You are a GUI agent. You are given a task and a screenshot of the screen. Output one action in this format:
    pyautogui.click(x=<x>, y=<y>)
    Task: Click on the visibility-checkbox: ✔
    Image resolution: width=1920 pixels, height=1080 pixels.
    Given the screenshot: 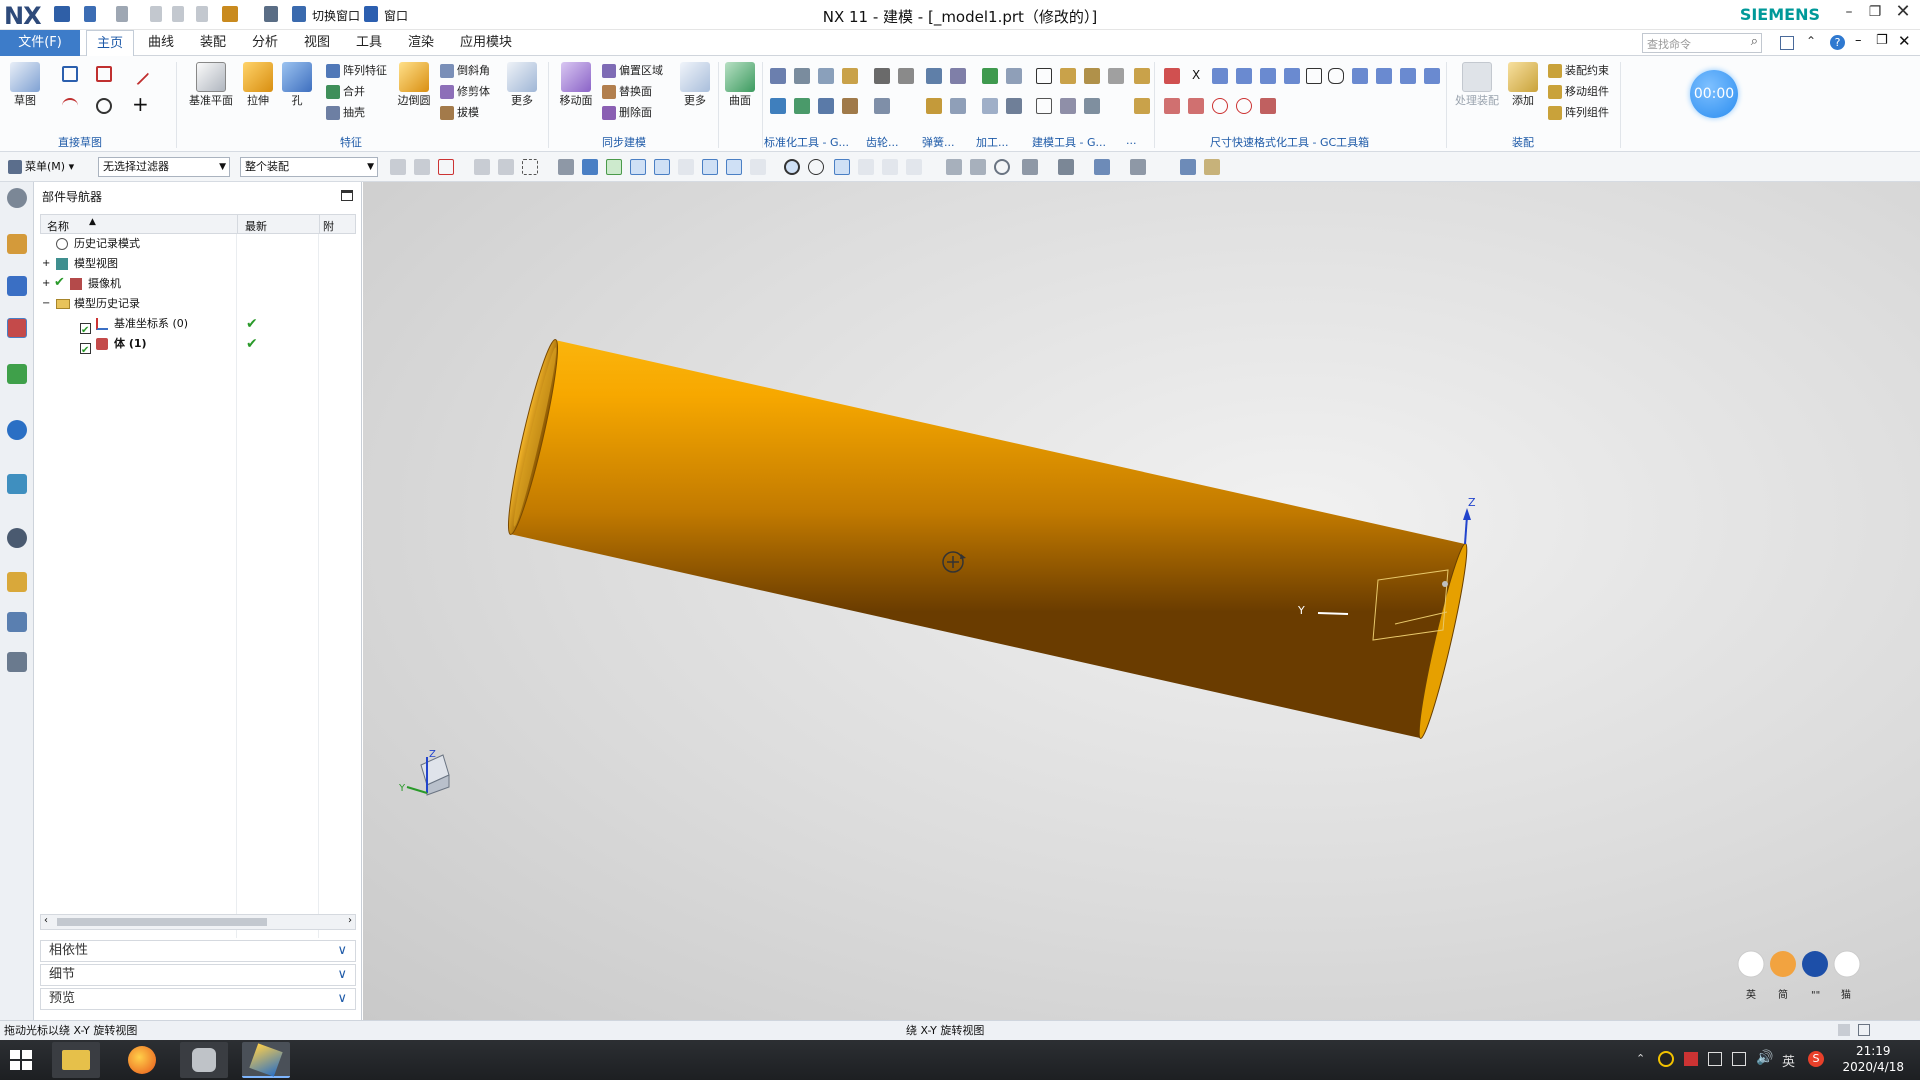 What is the action you would take?
    pyautogui.click(x=85, y=349)
    